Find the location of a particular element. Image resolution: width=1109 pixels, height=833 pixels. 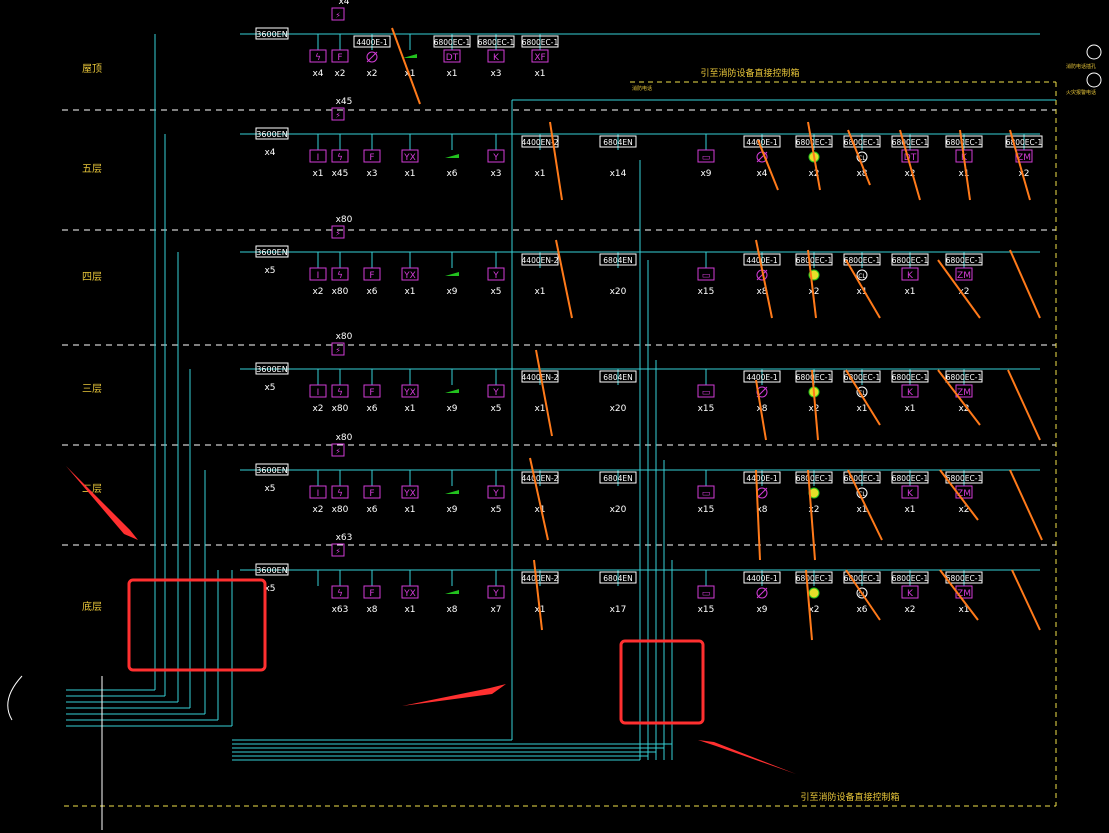

device-count: x63 is located at coordinates (340, 610).